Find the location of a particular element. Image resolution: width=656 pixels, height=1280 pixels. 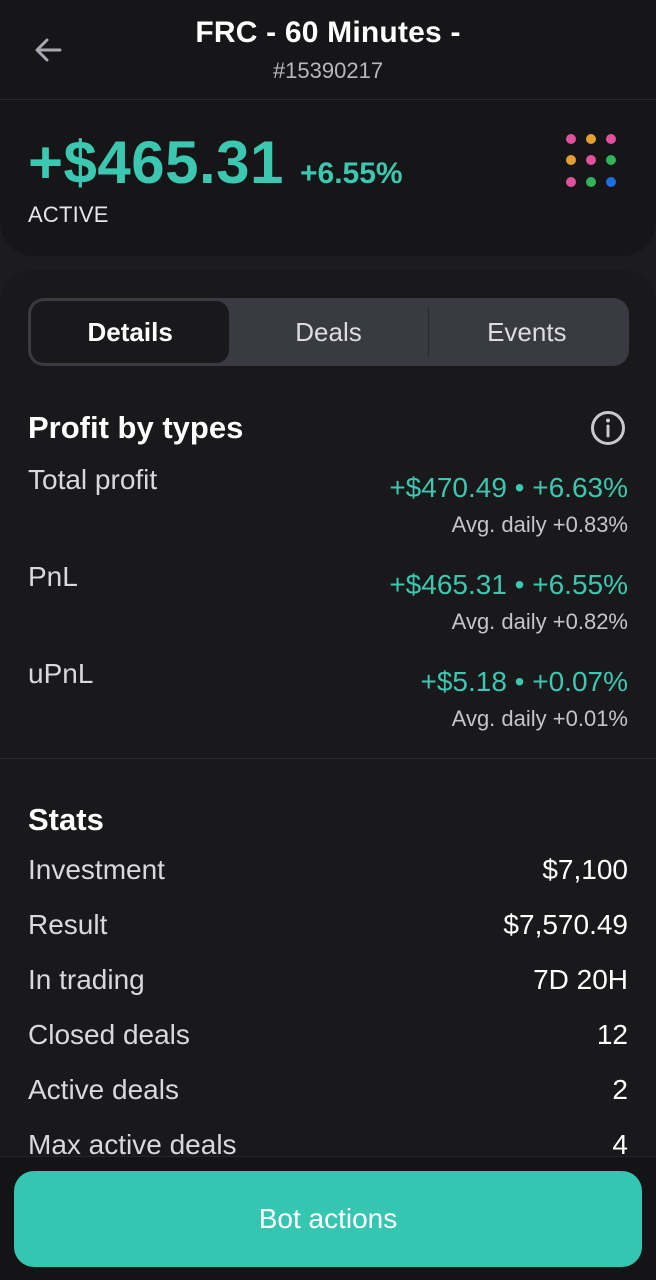

stat-closed-deals-value: 12 is located at coordinates (612, 1034).